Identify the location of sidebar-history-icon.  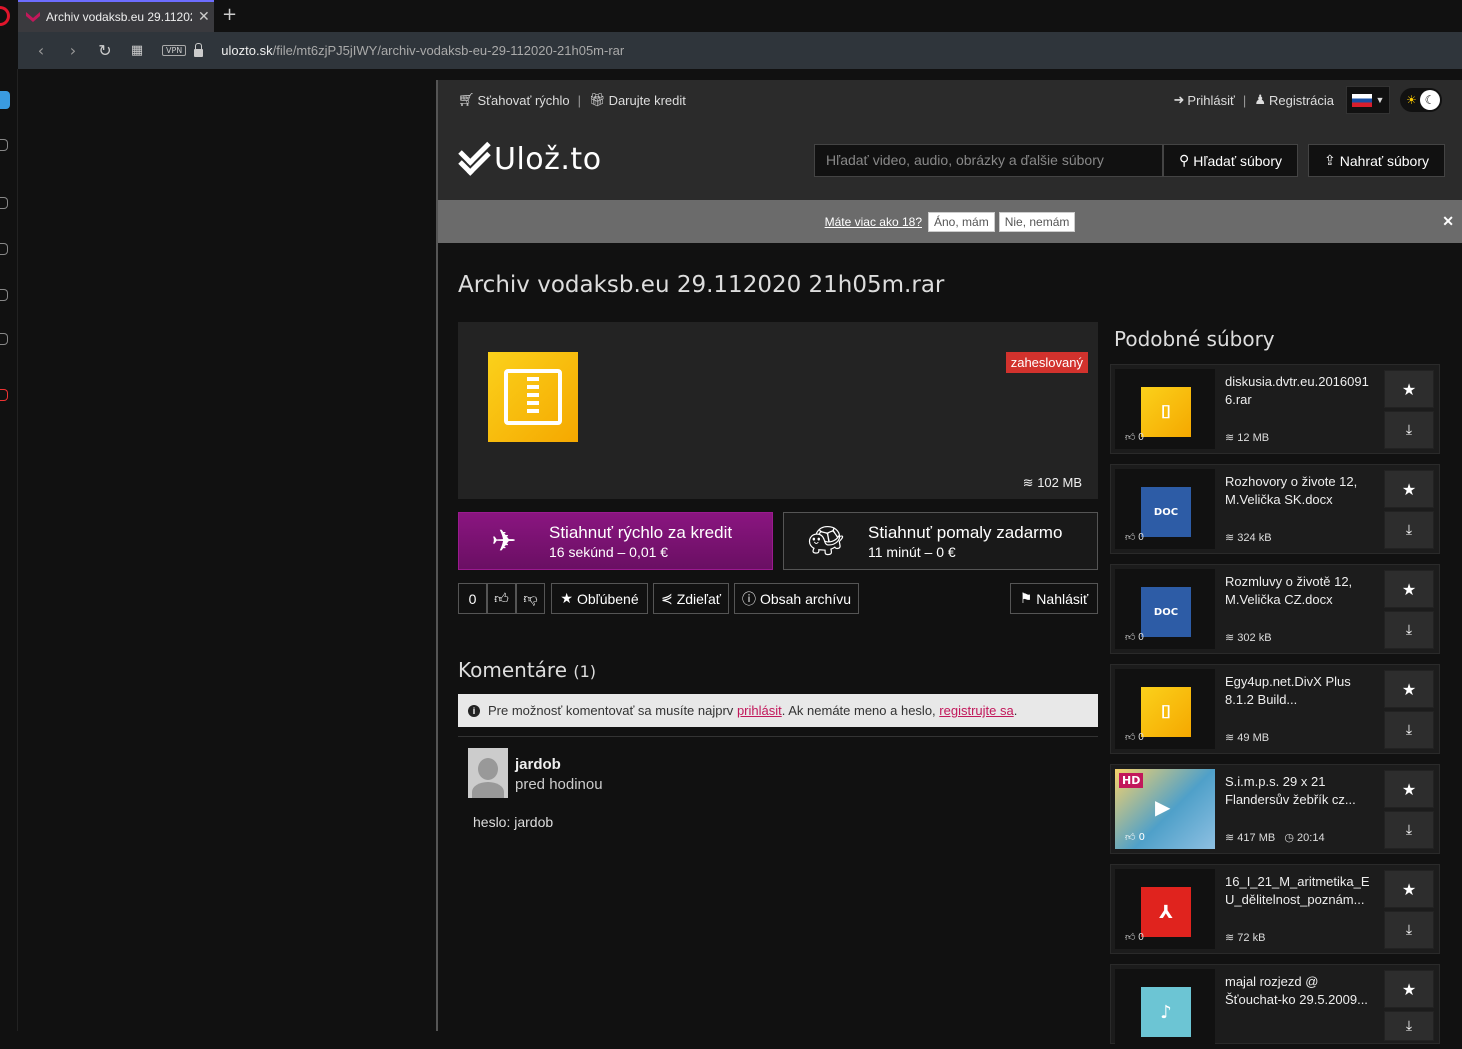
(4, 249).